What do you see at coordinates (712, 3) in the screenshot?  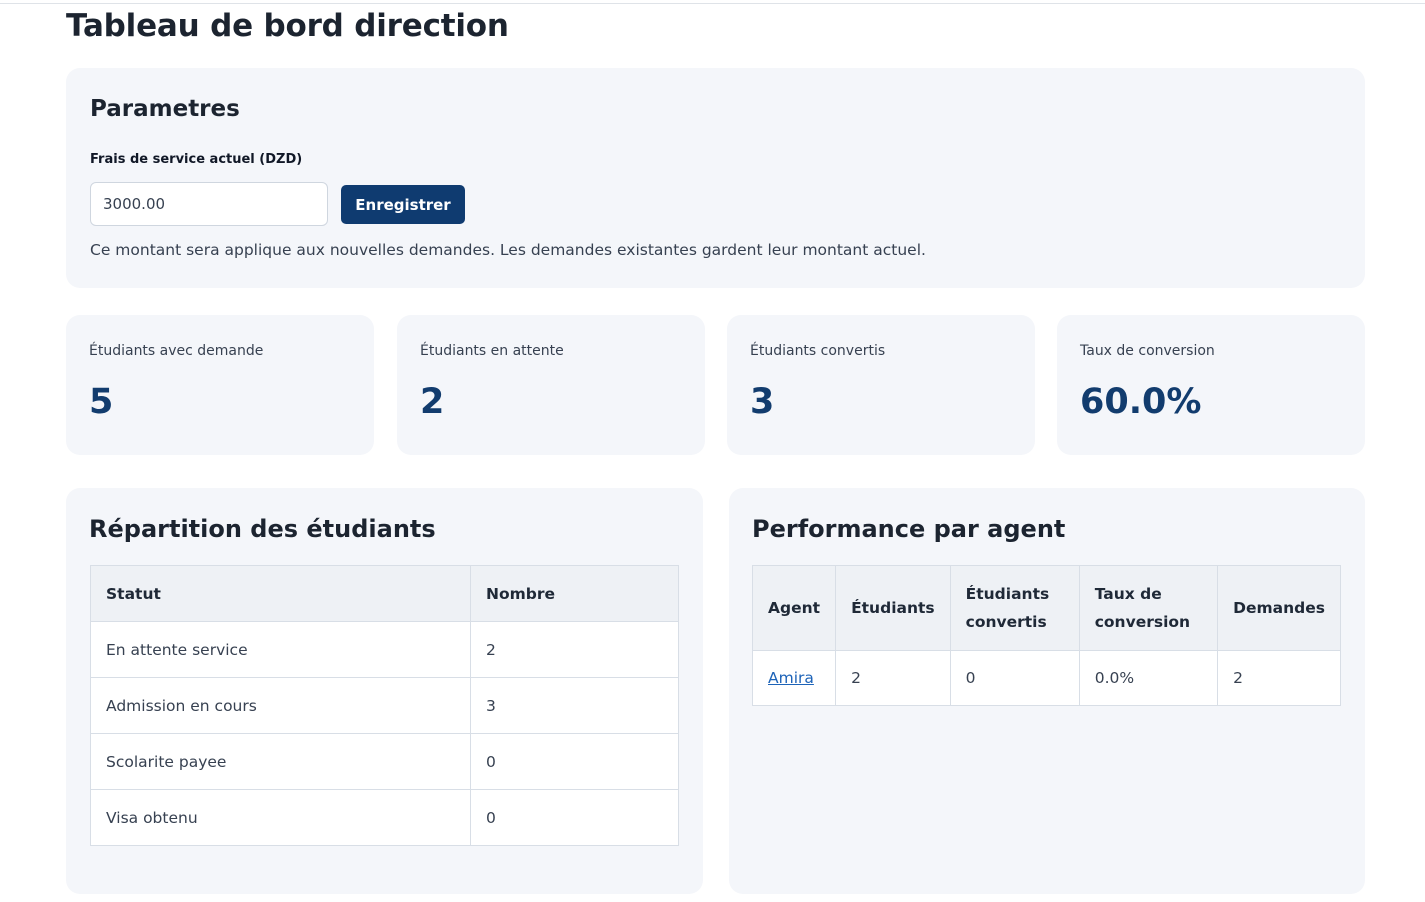 I see `top-divider` at bounding box center [712, 3].